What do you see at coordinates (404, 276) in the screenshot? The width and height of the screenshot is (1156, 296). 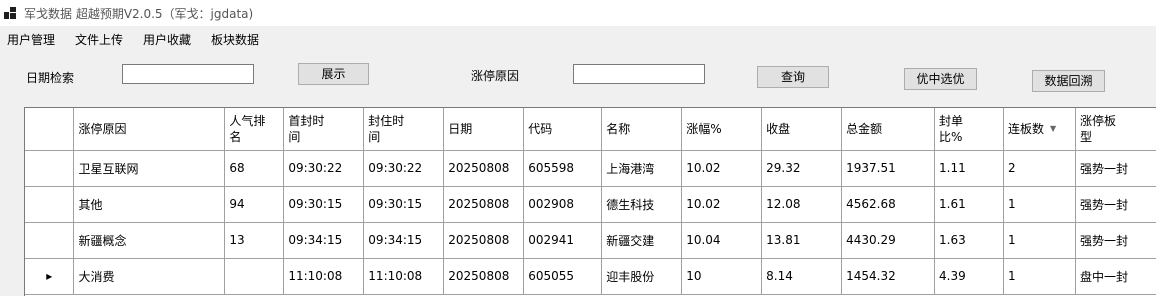 I see `cell-seal-time: 11:10:08` at bounding box center [404, 276].